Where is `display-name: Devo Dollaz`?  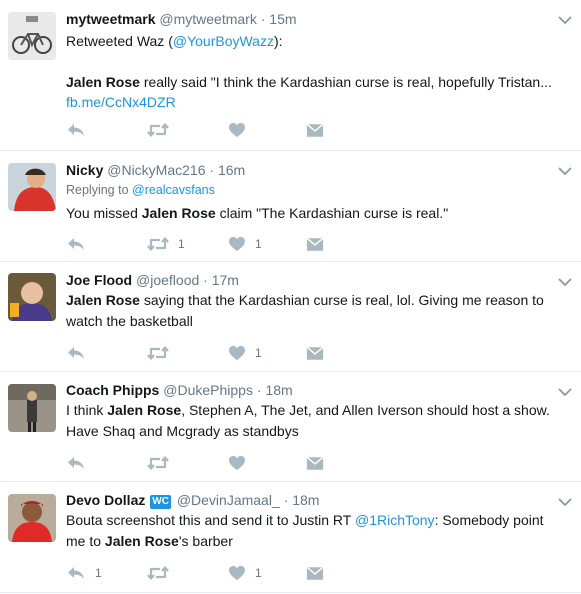 display-name: Devo Dollaz is located at coordinates (105, 500).